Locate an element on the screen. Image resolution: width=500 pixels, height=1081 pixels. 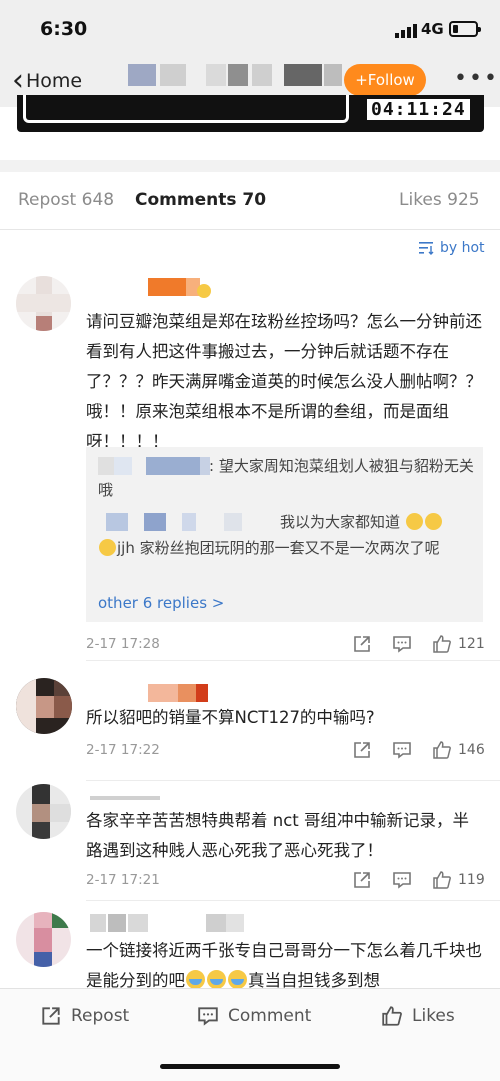
follow-button: +Follow is located at coordinates (385, 80).